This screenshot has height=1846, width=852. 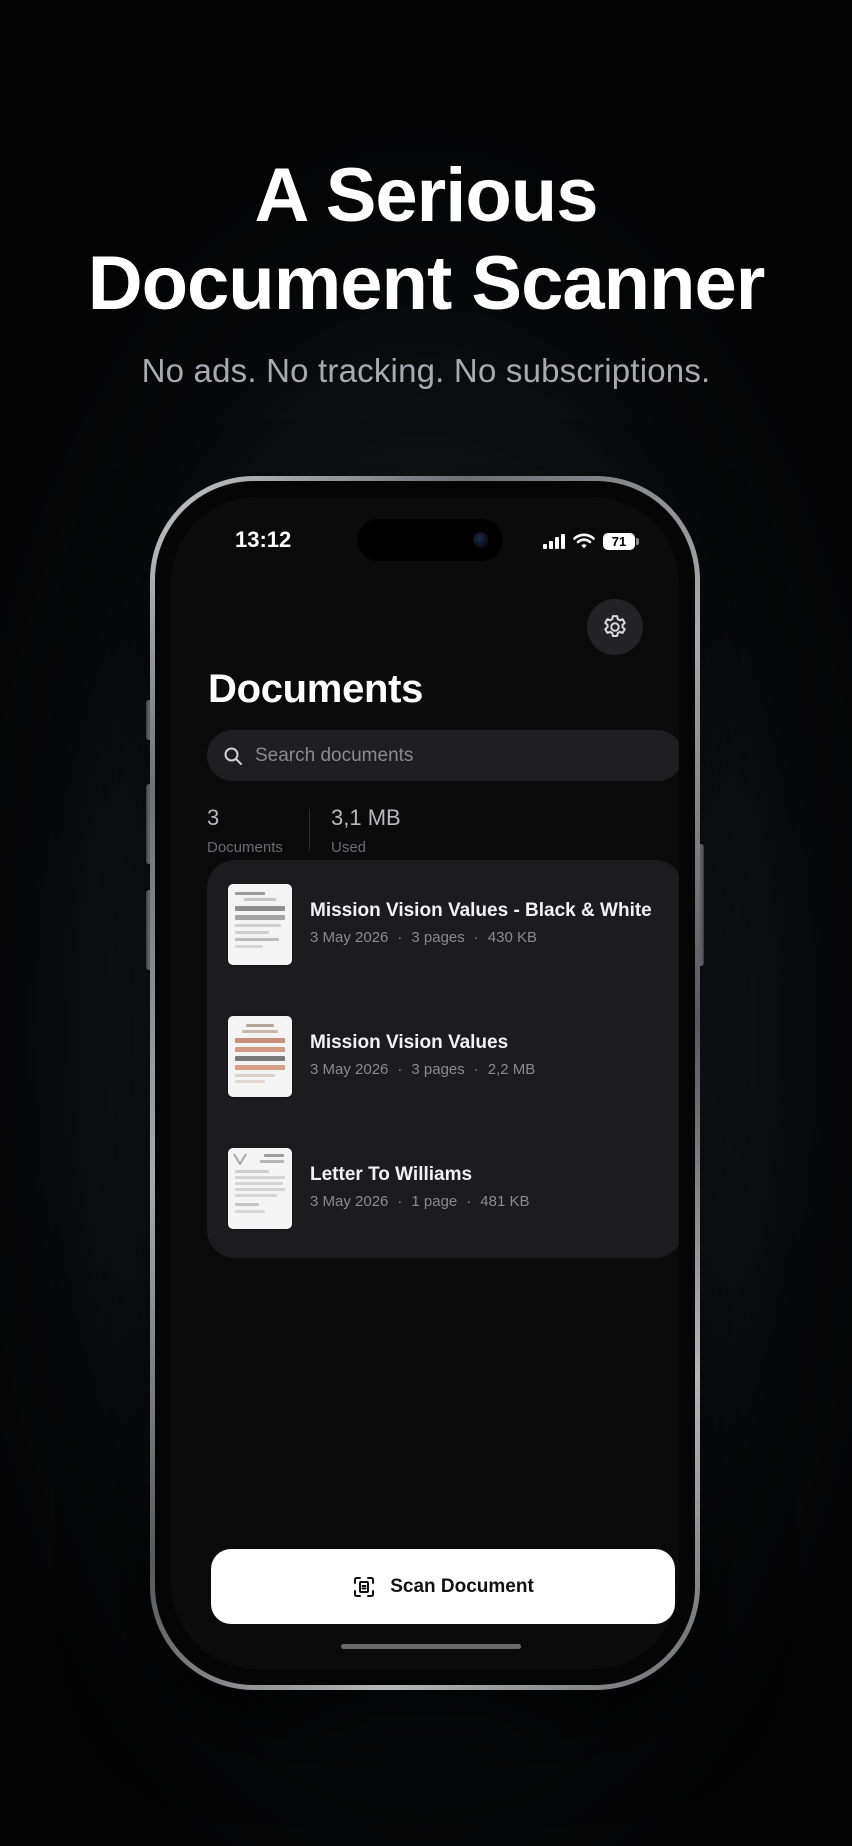 I want to click on headline-line-2: Document Scanner, so click(x=426, y=283).